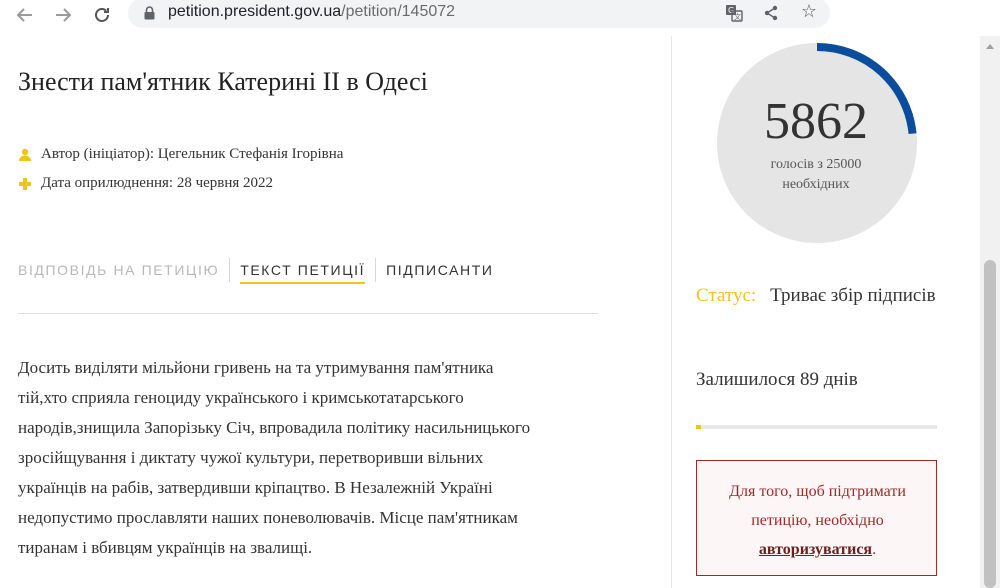 The image size is (1000, 588). What do you see at coordinates (726, 295) in the screenshot?
I see `status-label: Статус:` at bounding box center [726, 295].